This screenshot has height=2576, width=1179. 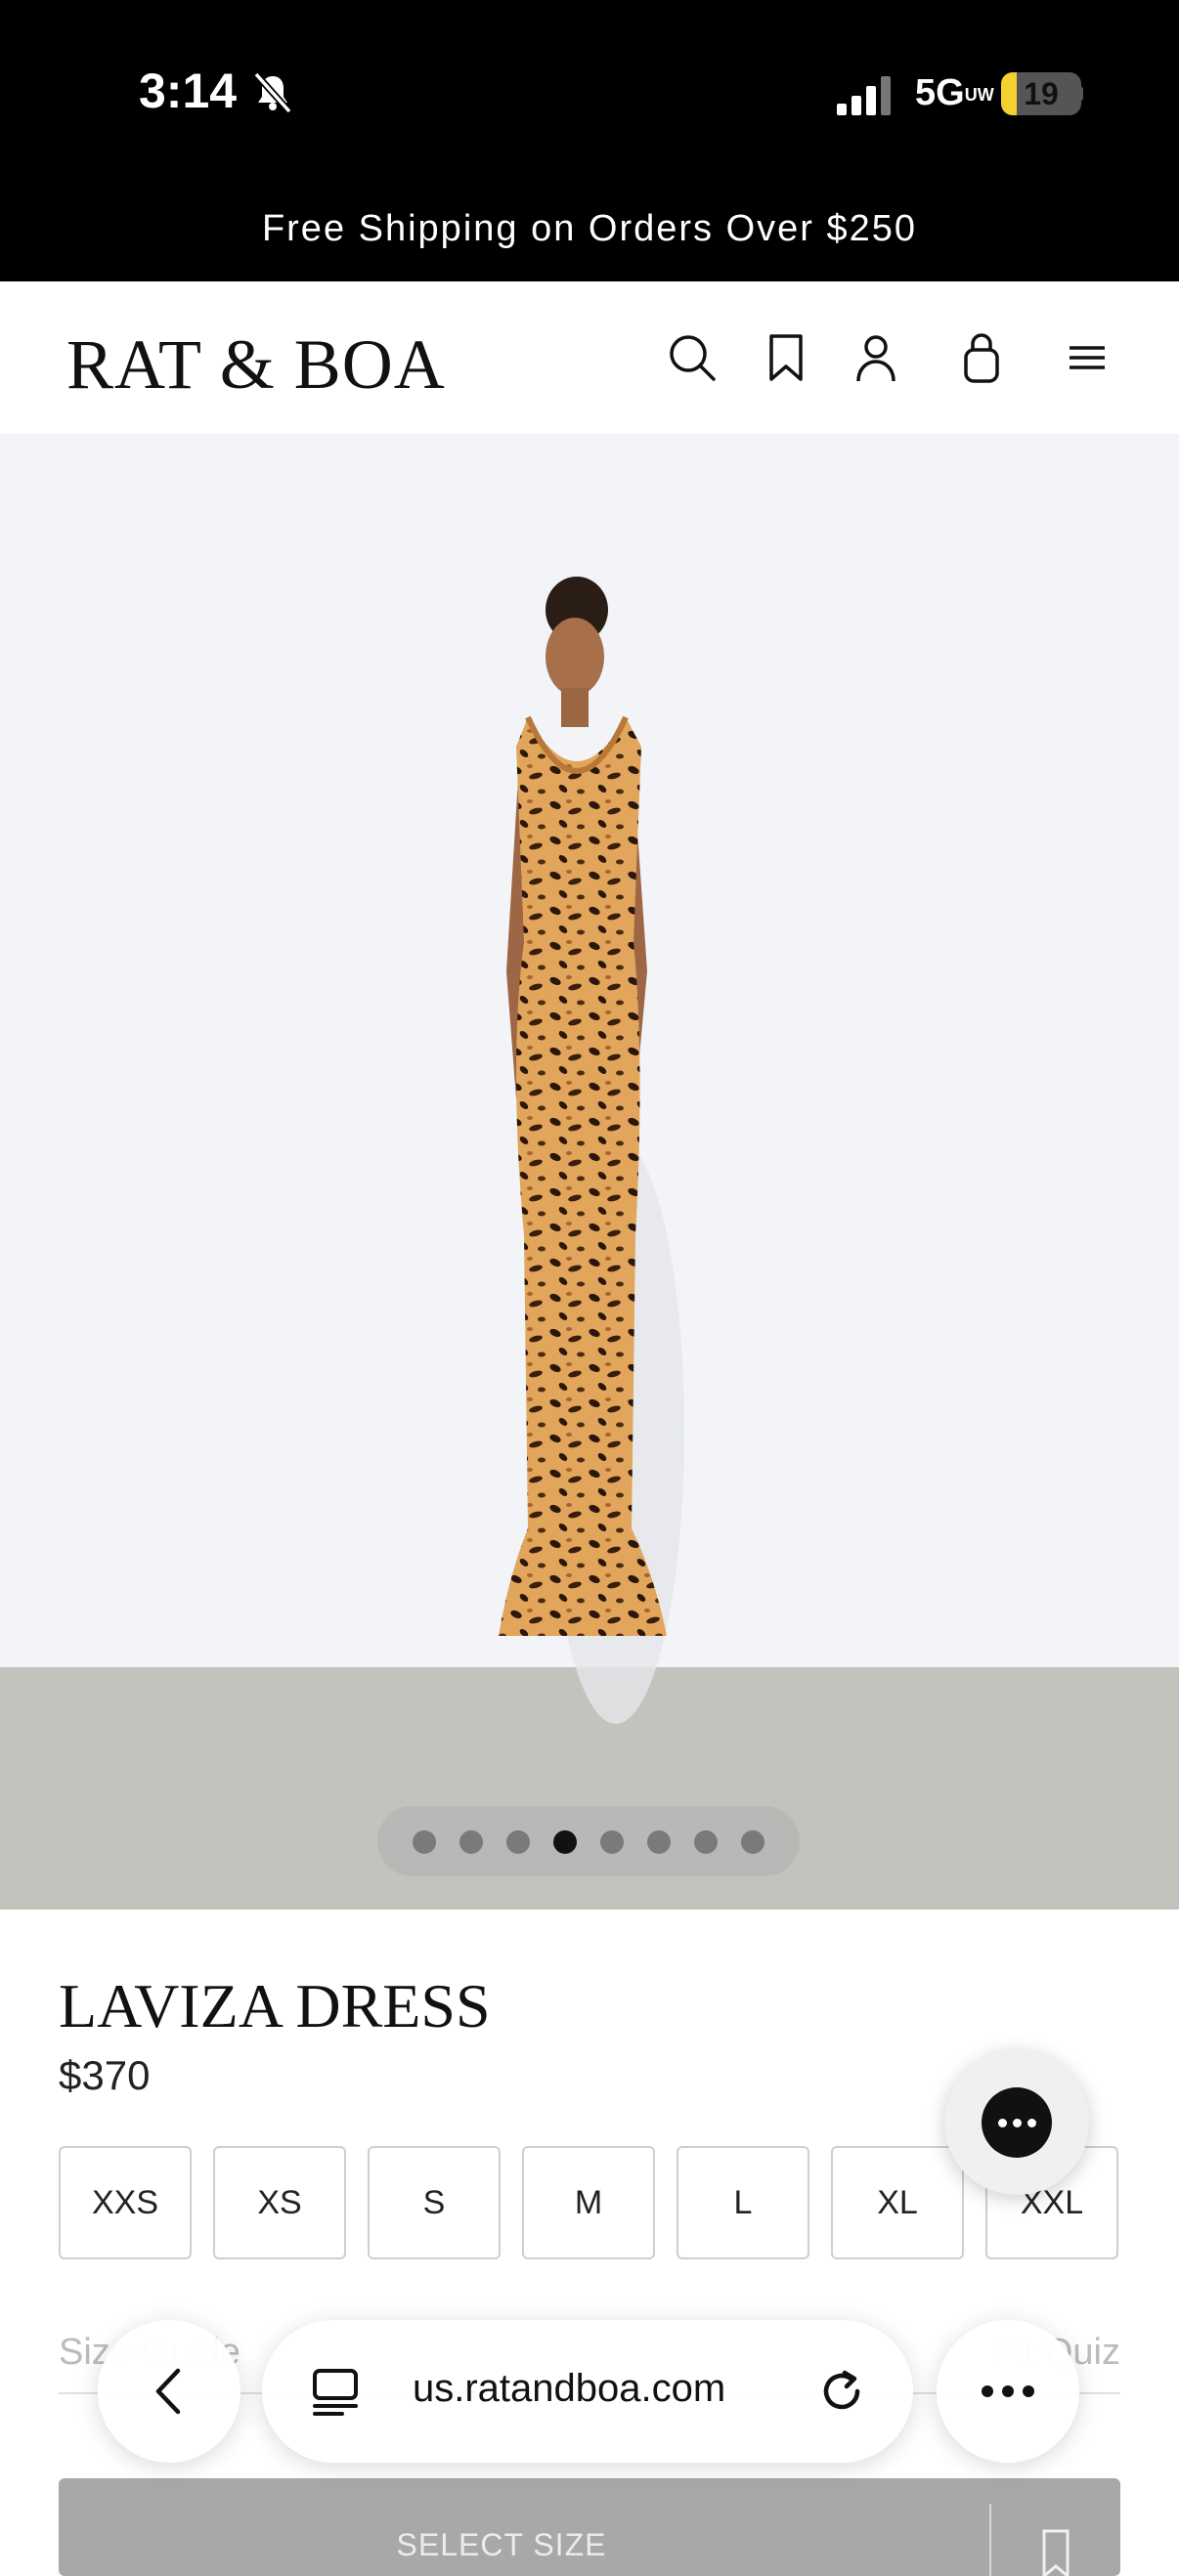 I want to click on account-icon, so click(x=876, y=358).